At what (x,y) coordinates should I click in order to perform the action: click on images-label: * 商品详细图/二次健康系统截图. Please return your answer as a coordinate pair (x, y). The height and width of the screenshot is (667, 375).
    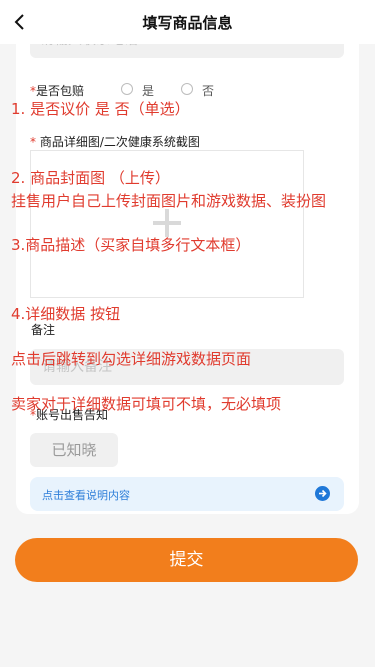
    Looking at the image, I should click on (115, 141).